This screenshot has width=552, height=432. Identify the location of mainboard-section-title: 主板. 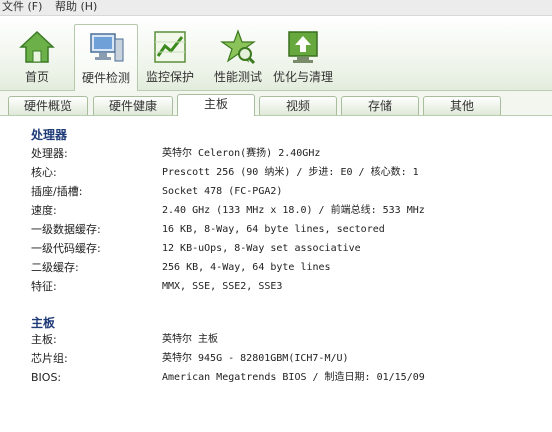
(43, 323).